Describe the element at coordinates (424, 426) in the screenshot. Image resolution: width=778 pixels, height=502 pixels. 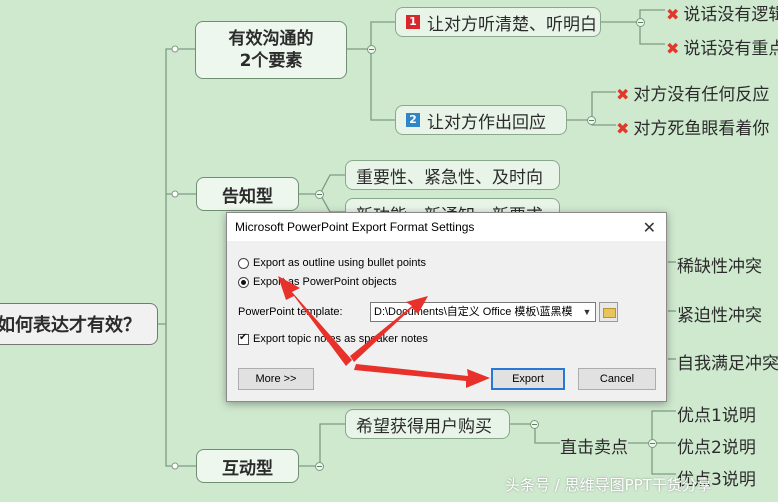
I see `topic-purchase-label: 希望获得用户购买` at that location.